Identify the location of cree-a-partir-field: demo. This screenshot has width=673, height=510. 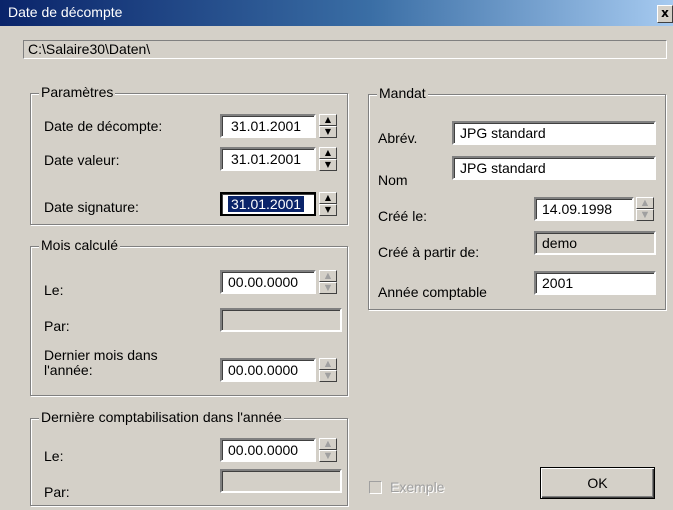
(595, 243).